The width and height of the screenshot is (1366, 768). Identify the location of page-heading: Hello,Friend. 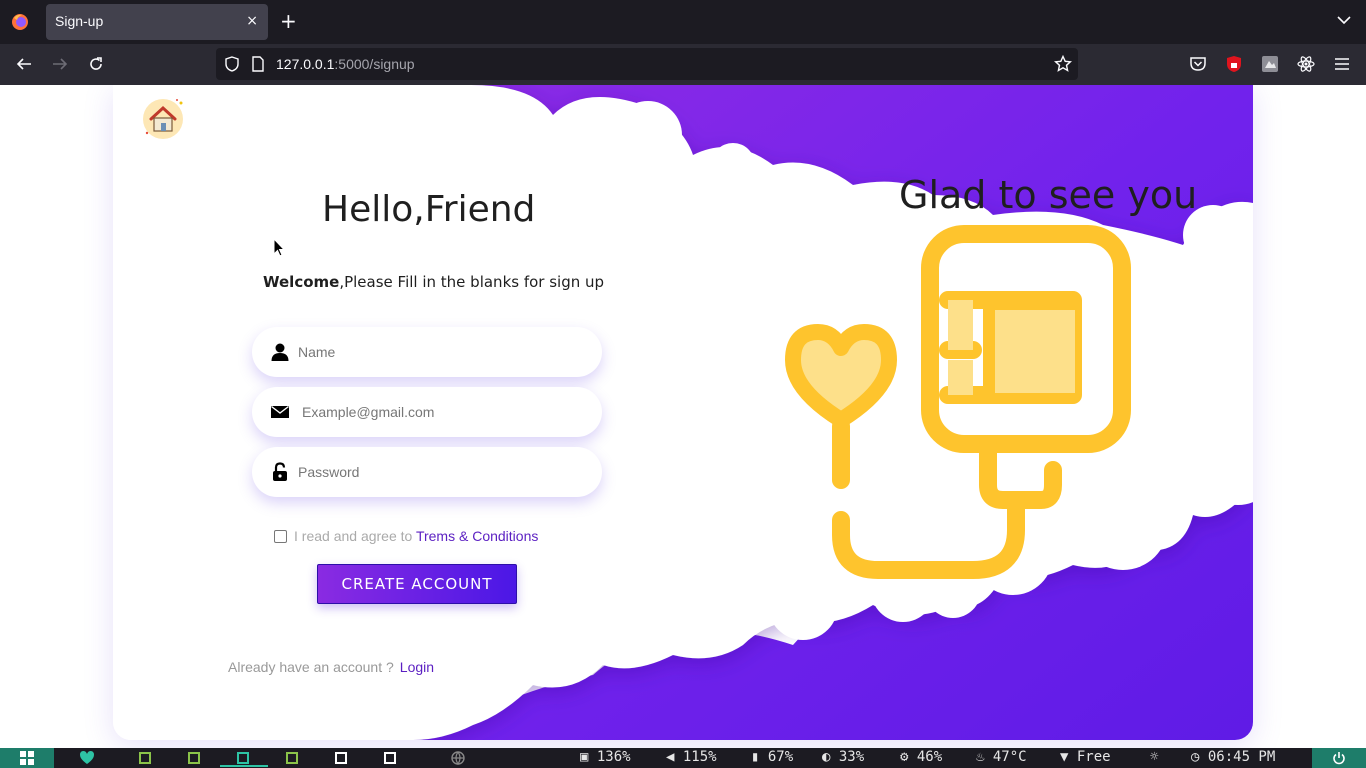
(429, 209).